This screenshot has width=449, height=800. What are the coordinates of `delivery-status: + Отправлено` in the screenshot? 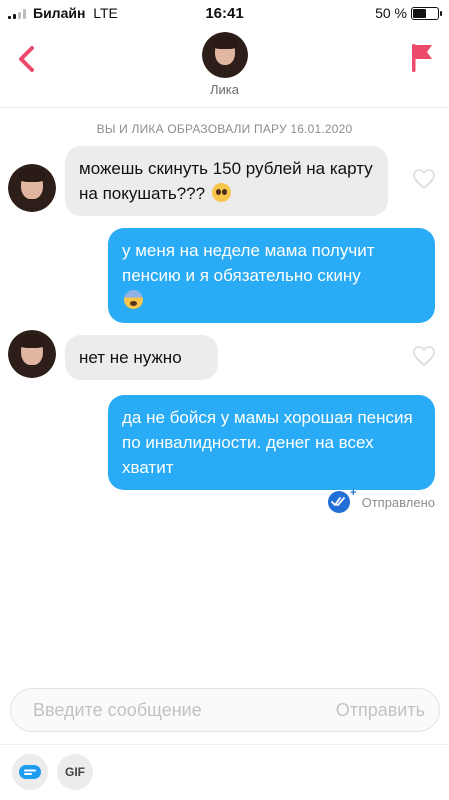 It's located at (381, 500).